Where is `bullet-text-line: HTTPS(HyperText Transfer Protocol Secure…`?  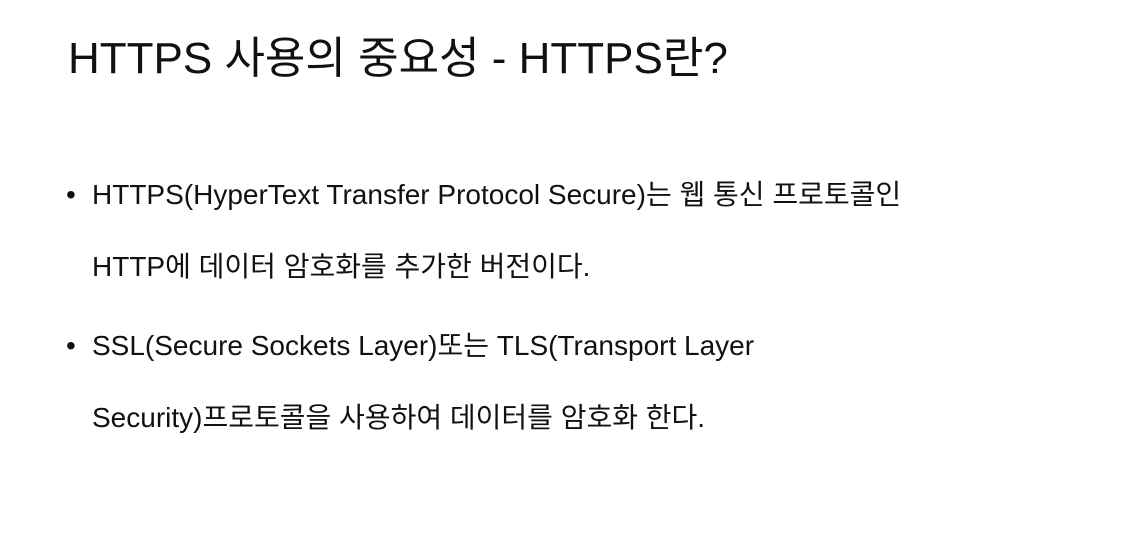
bullet-text-line: HTTPS(HyperText Transfer Protocol Secure… is located at coordinates (497, 194).